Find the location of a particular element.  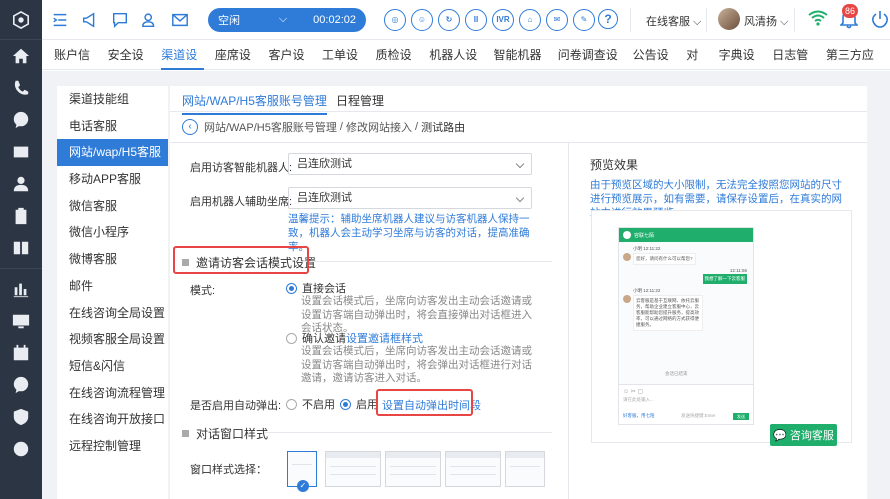

compass-icon is located at coordinates (21, 449).